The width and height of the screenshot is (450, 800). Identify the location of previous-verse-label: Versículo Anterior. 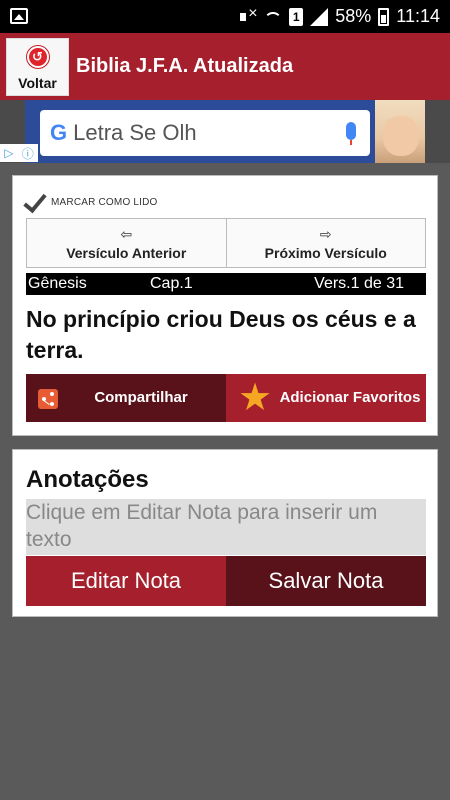
(126, 252).